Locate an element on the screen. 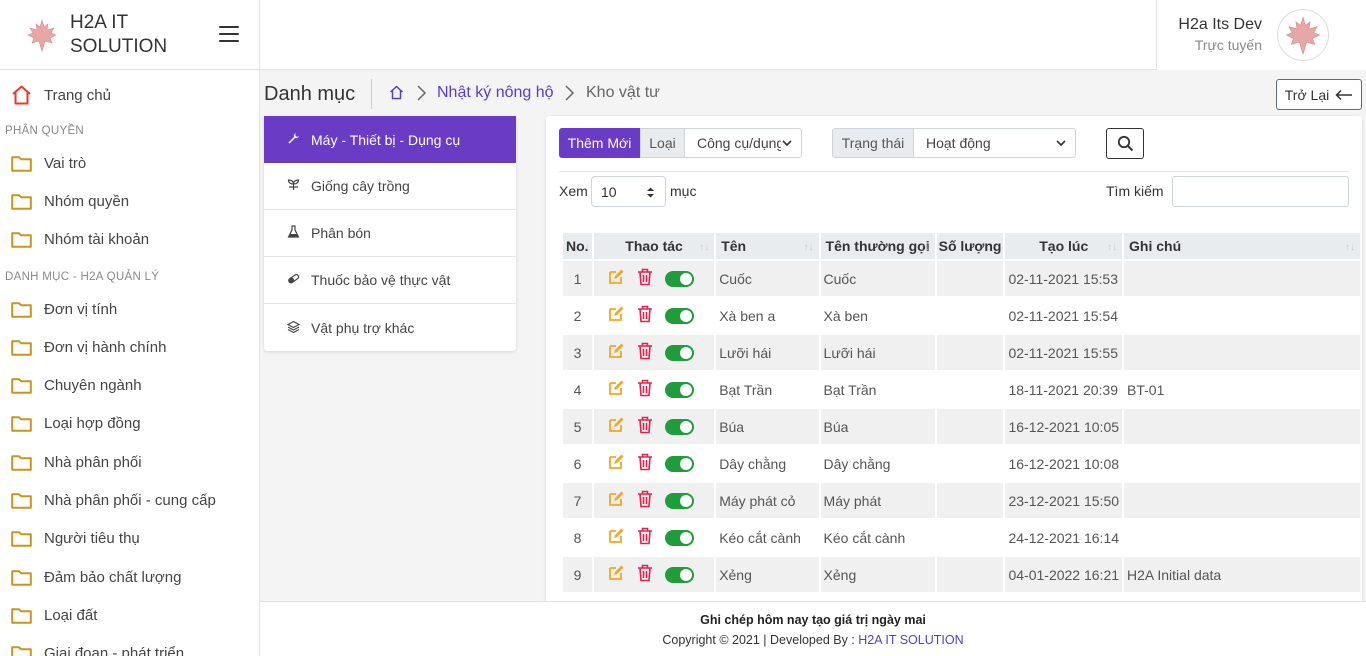 Image resolution: width=1366 pixels, height=656 pixels. category-item: Vật phụ trợ khác is located at coordinates (390, 327).